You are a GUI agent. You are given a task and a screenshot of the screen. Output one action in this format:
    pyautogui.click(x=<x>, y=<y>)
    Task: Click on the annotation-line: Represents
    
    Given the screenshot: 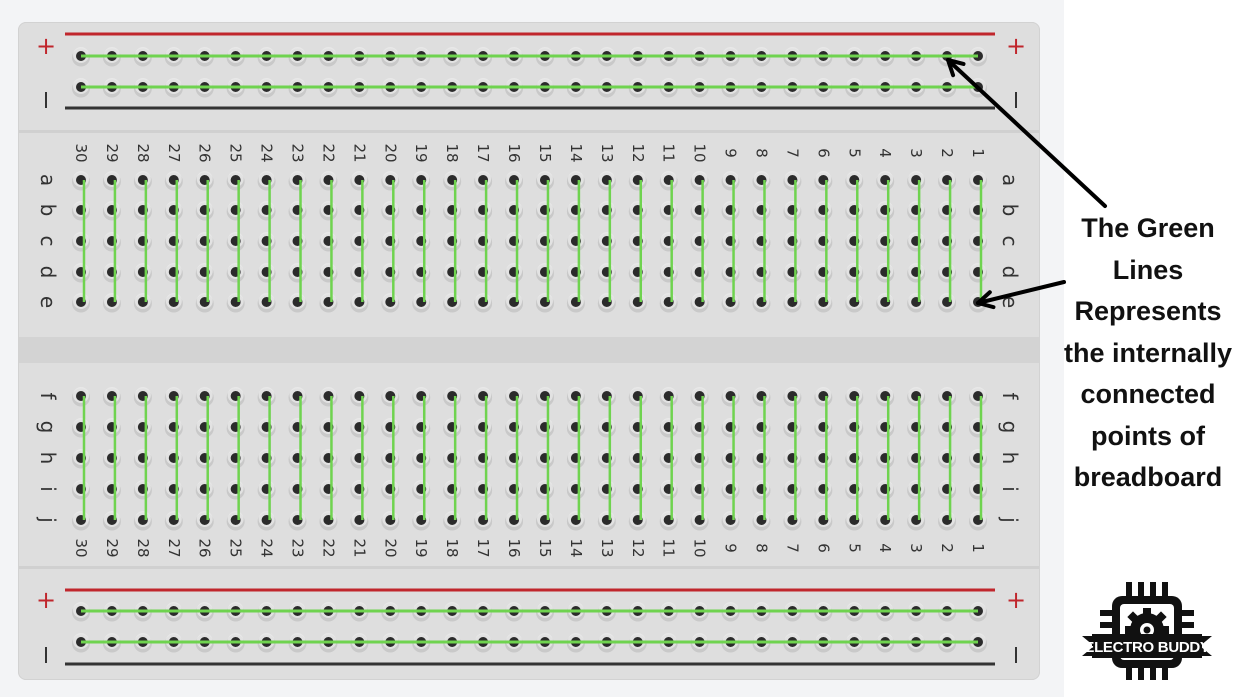 What is the action you would take?
    pyautogui.click(x=1148, y=311)
    